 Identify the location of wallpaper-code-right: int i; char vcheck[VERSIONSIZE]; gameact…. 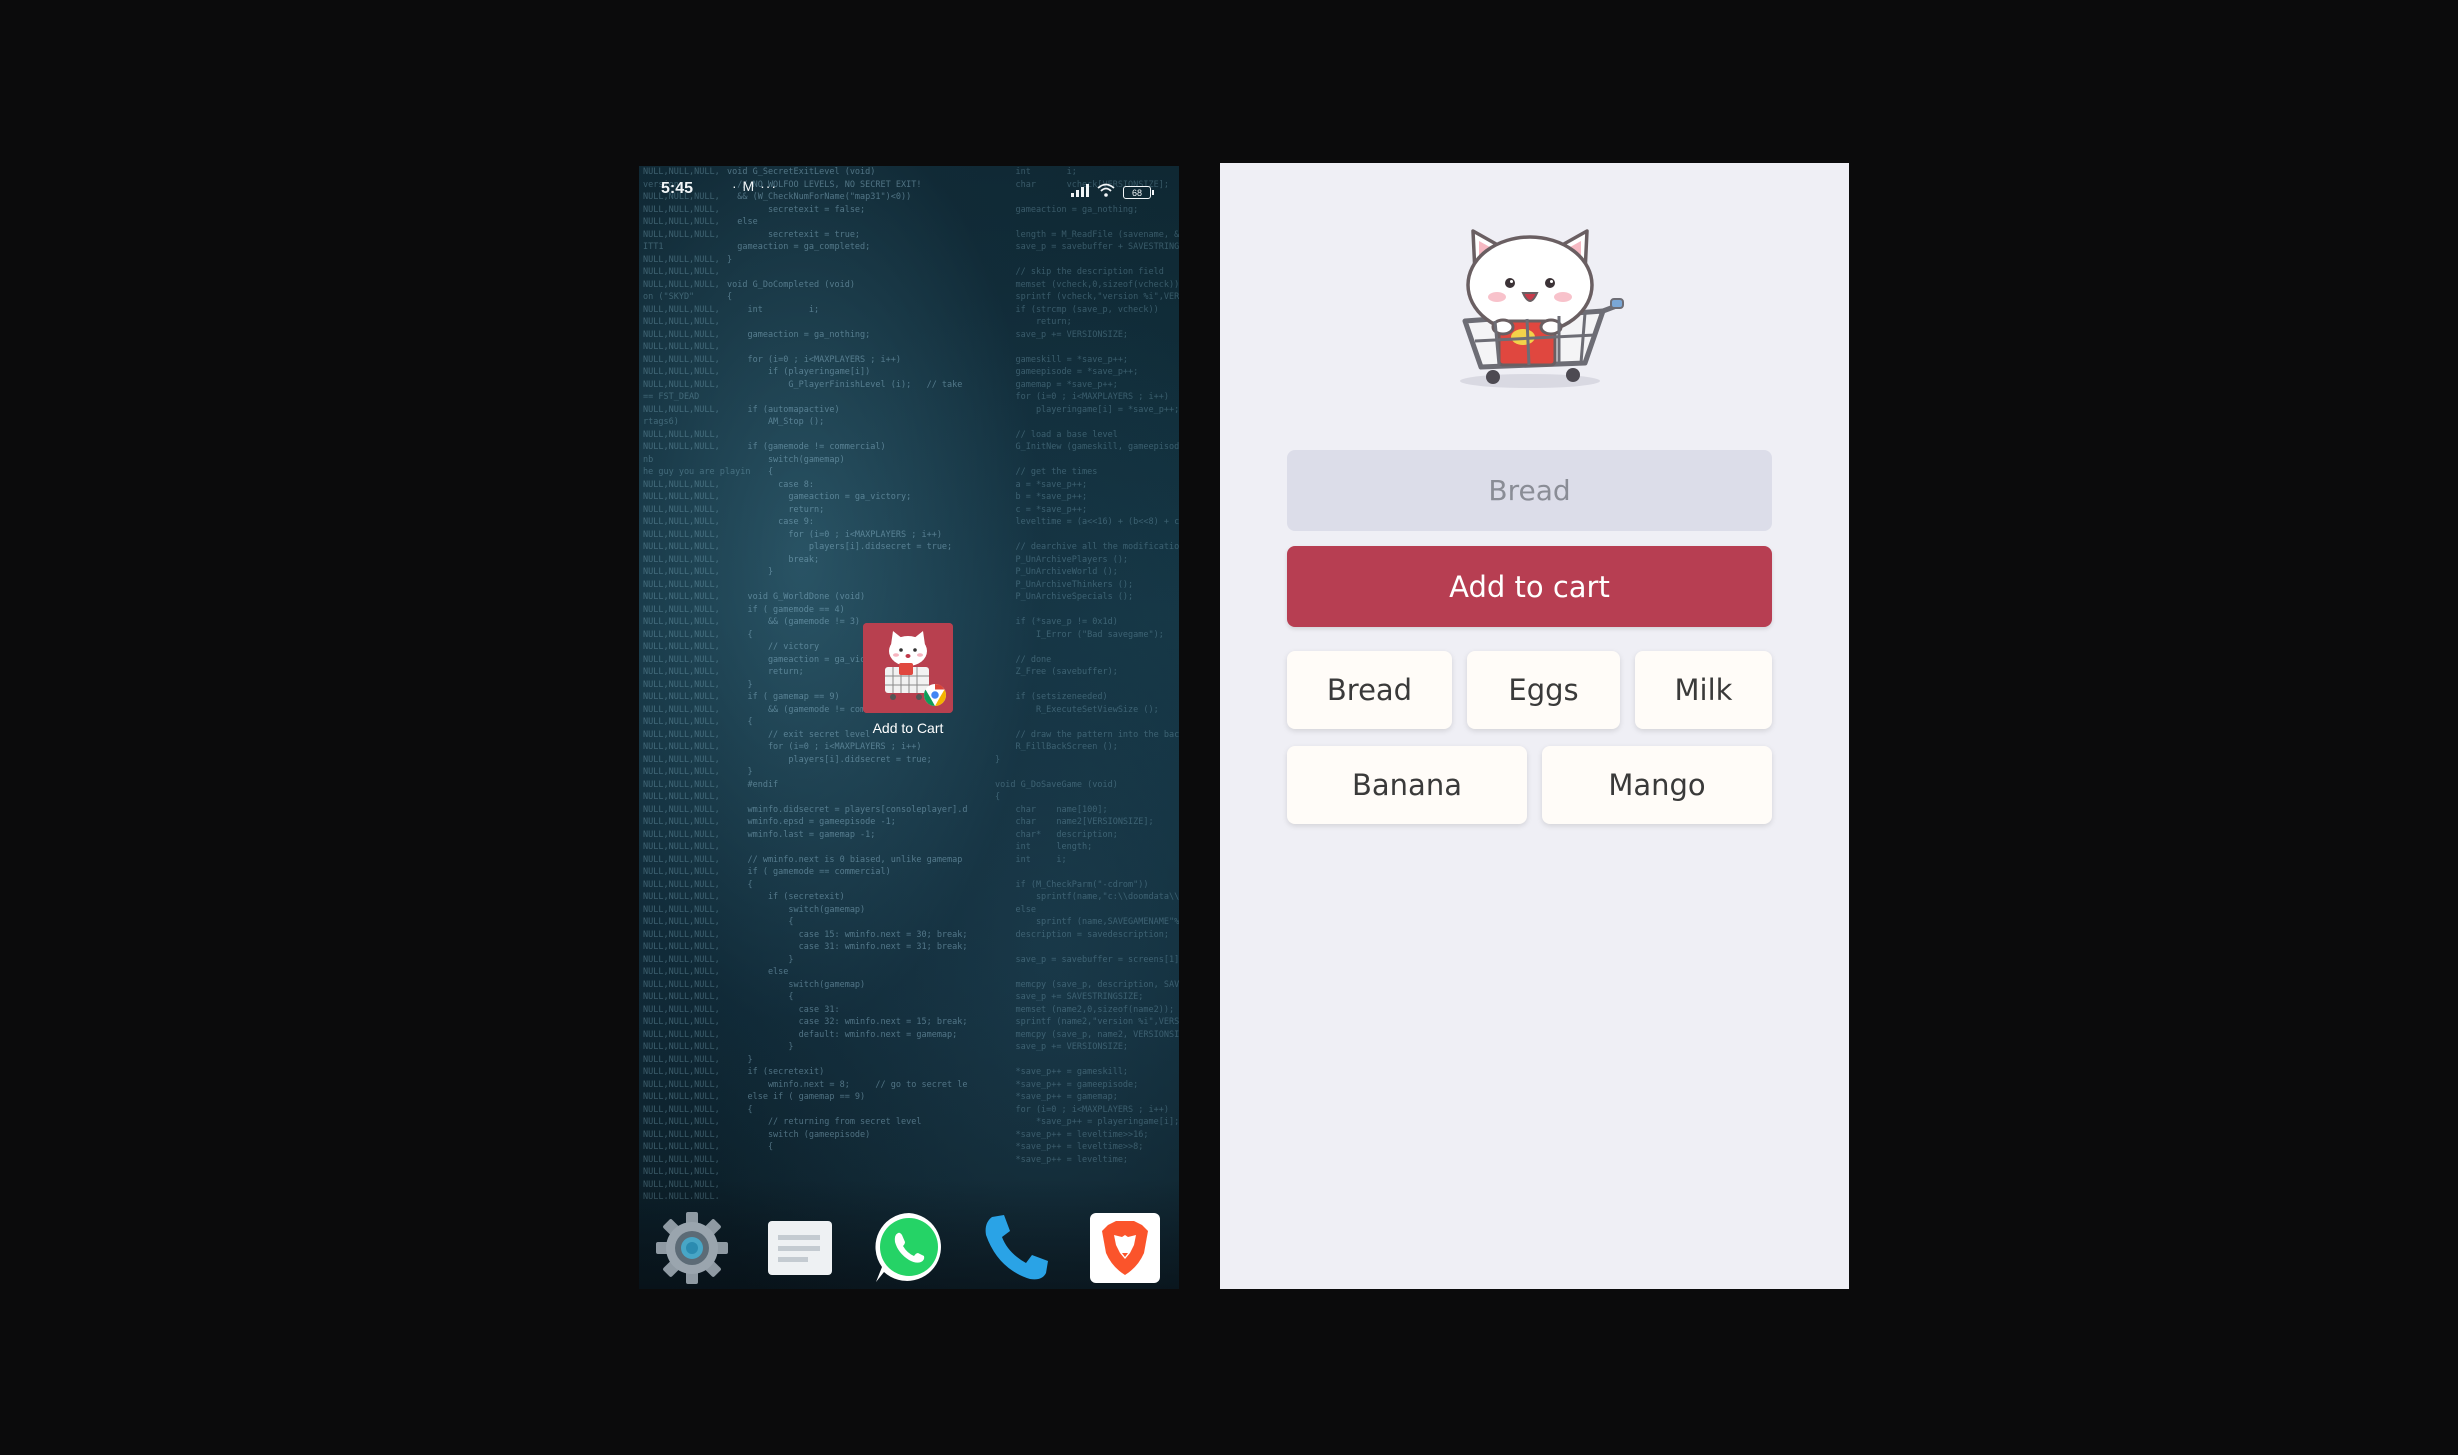
(1087, 666).